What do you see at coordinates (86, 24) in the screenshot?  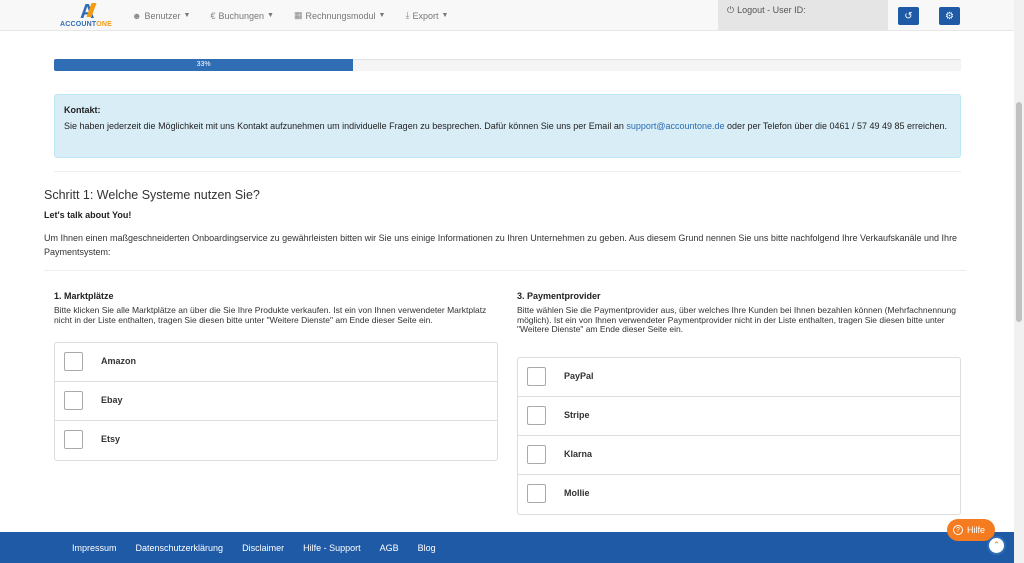 I see `logo-wordmark: ACCOUNTONE` at bounding box center [86, 24].